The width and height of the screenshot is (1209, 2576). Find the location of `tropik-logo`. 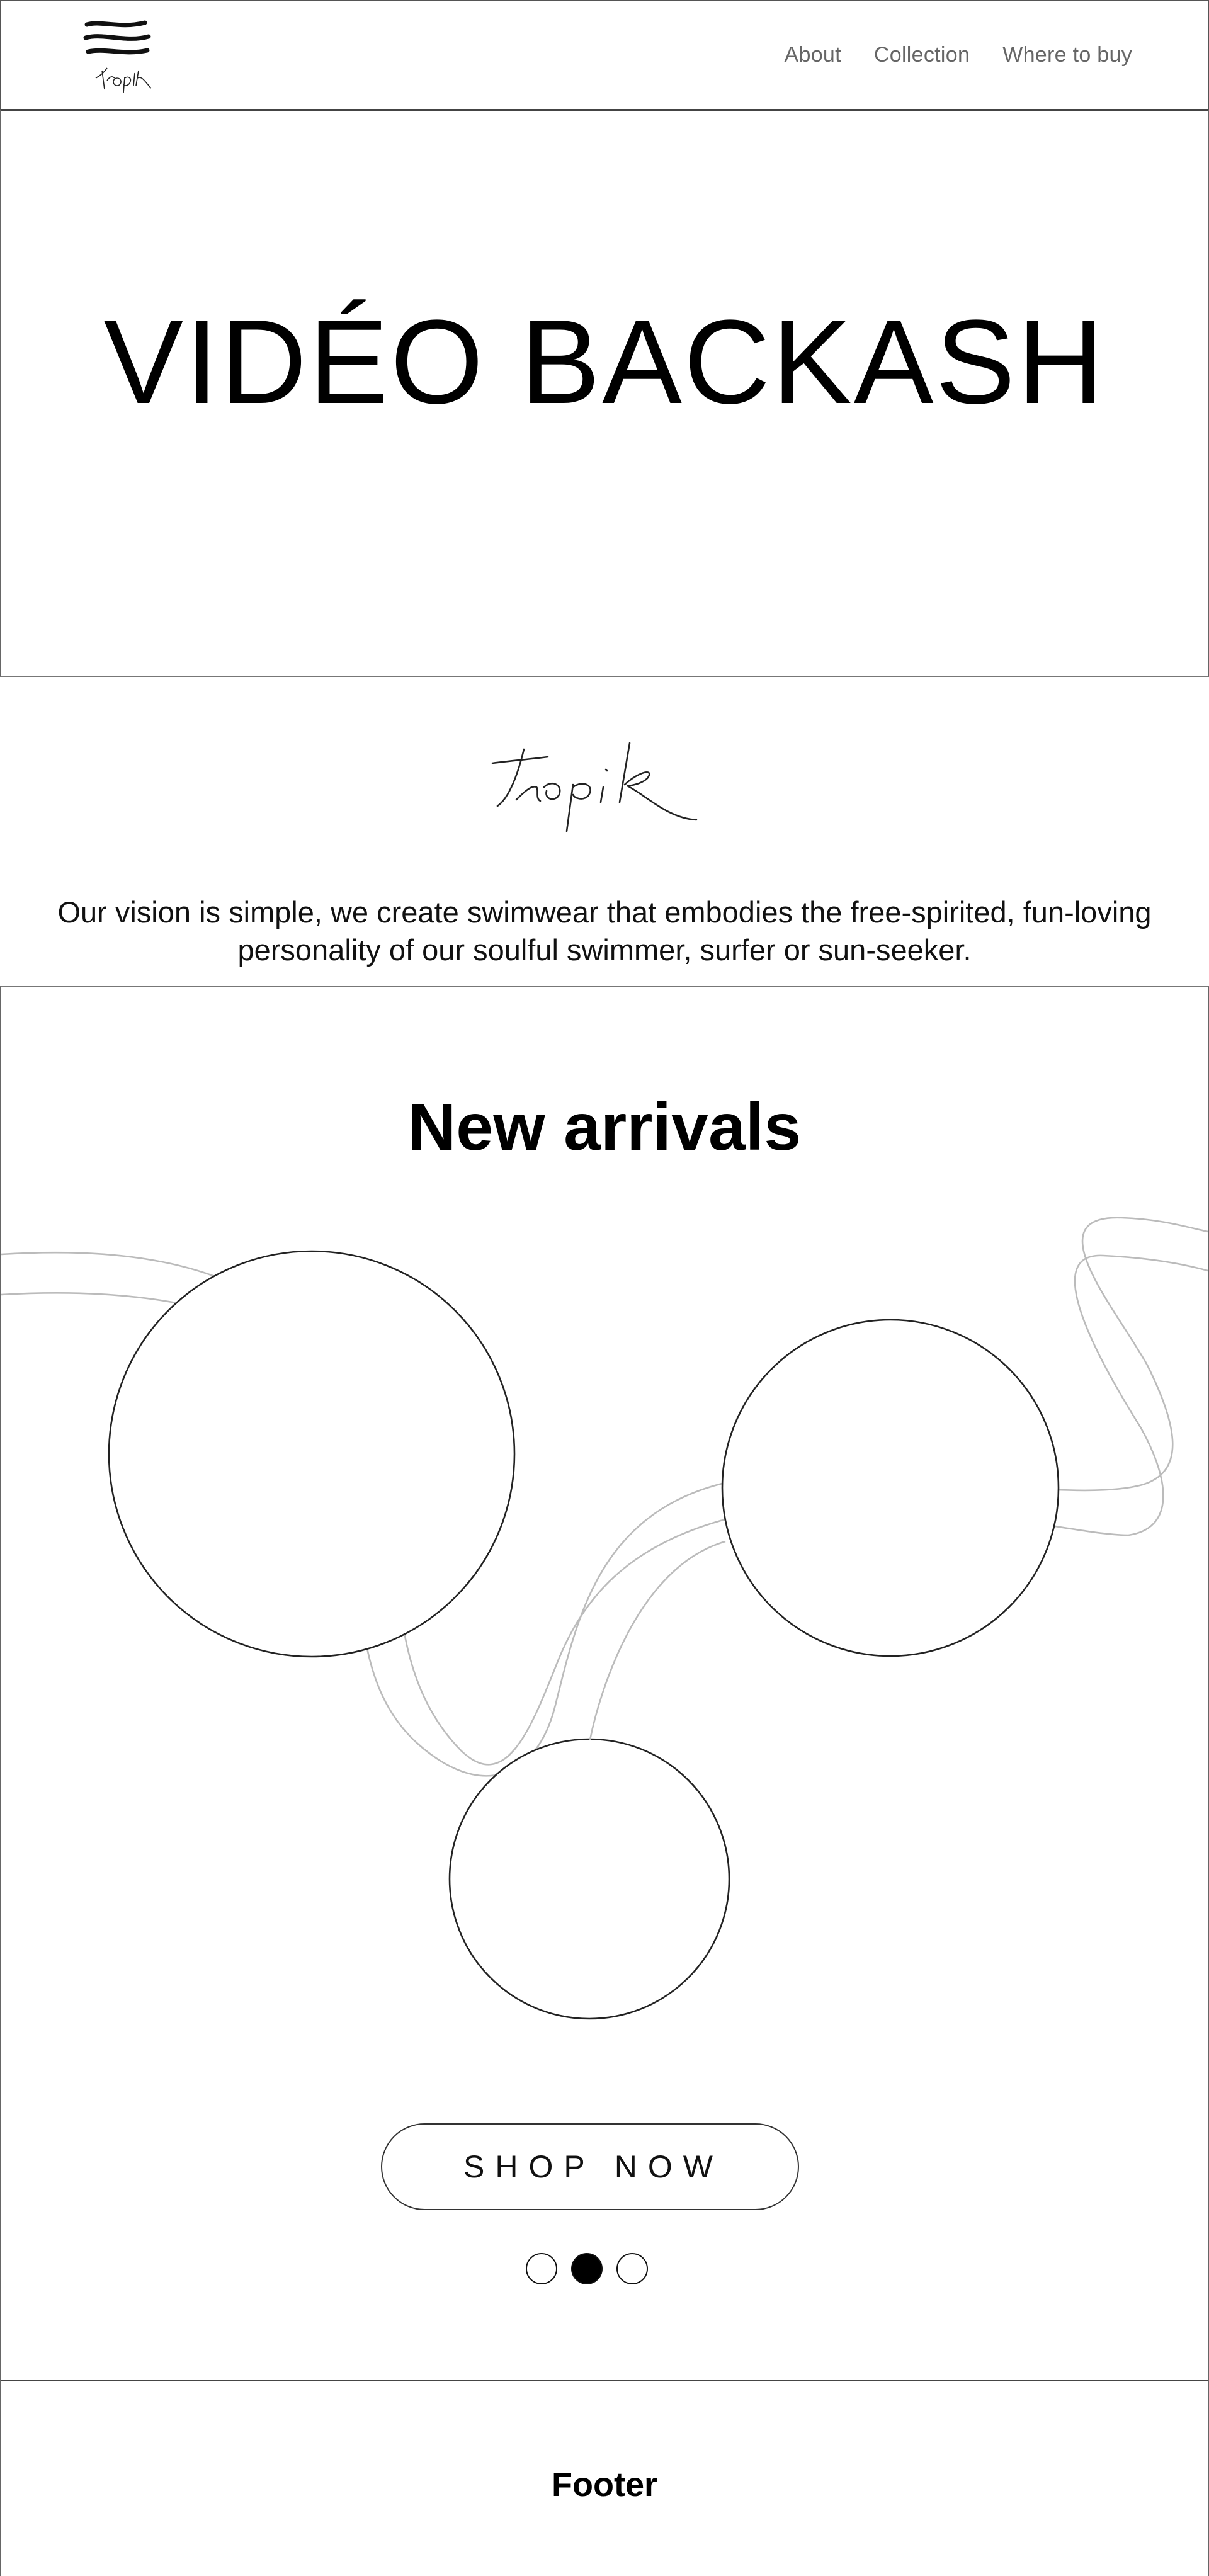

tropik-logo is located at coordinates (119, 56).